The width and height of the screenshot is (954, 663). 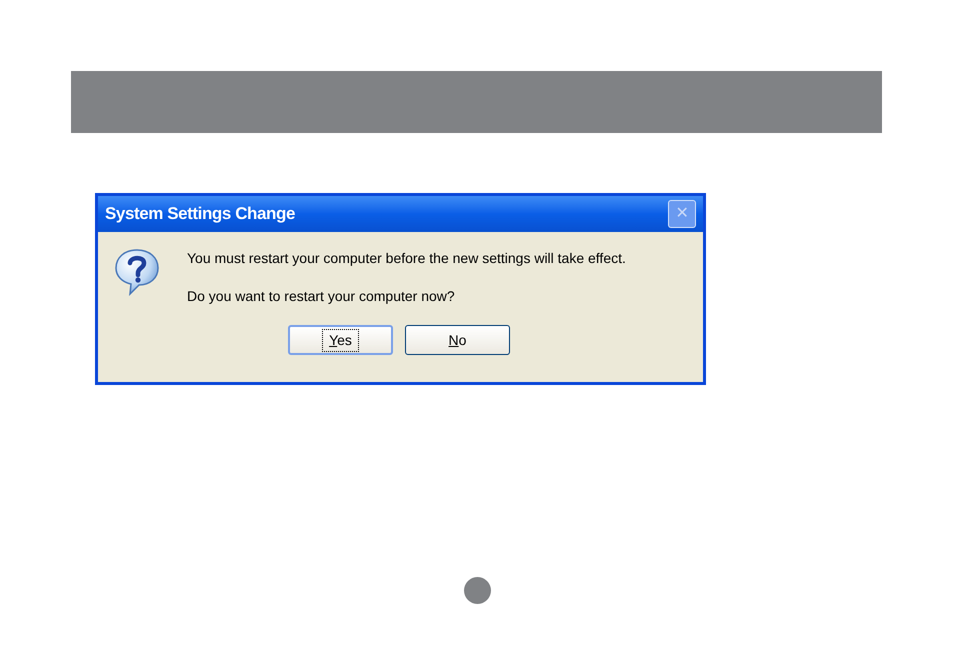 I want to click on dialog-button: No, so click(x=457, y=340).